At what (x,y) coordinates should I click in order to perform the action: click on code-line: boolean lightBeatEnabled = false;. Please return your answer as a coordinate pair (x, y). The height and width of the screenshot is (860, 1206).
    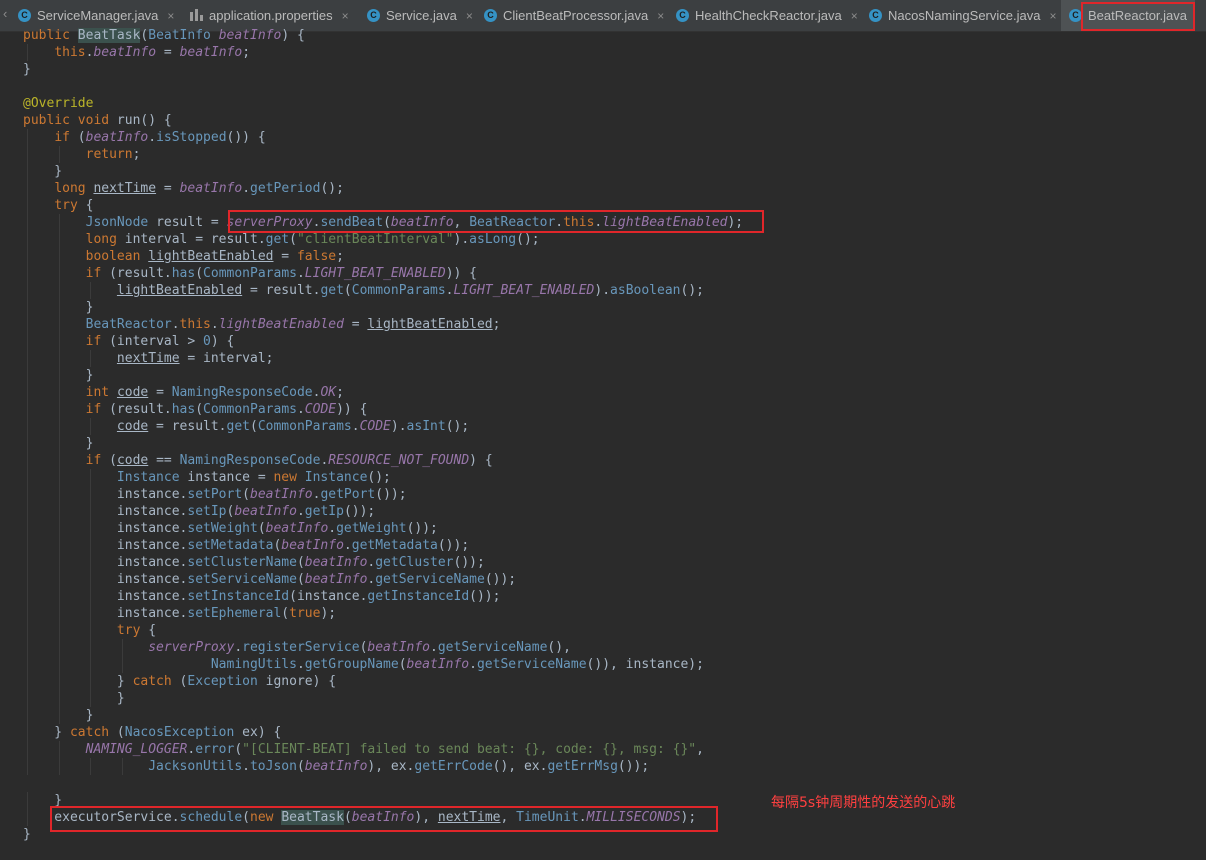
    Looking at the image, I should click on (603, 256).